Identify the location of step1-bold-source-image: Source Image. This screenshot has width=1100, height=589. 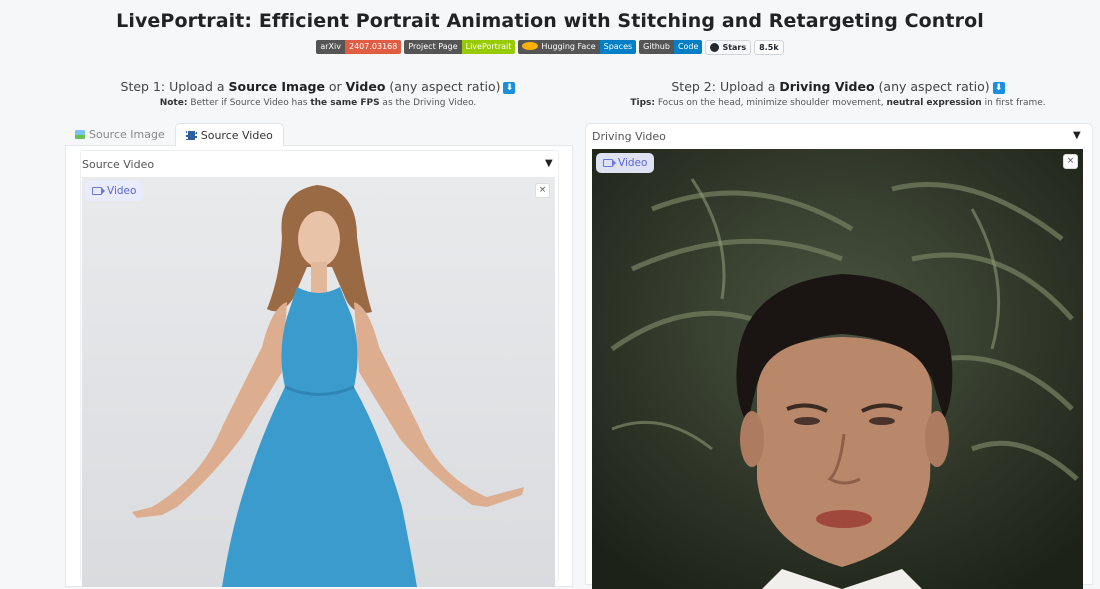
(276, 86).